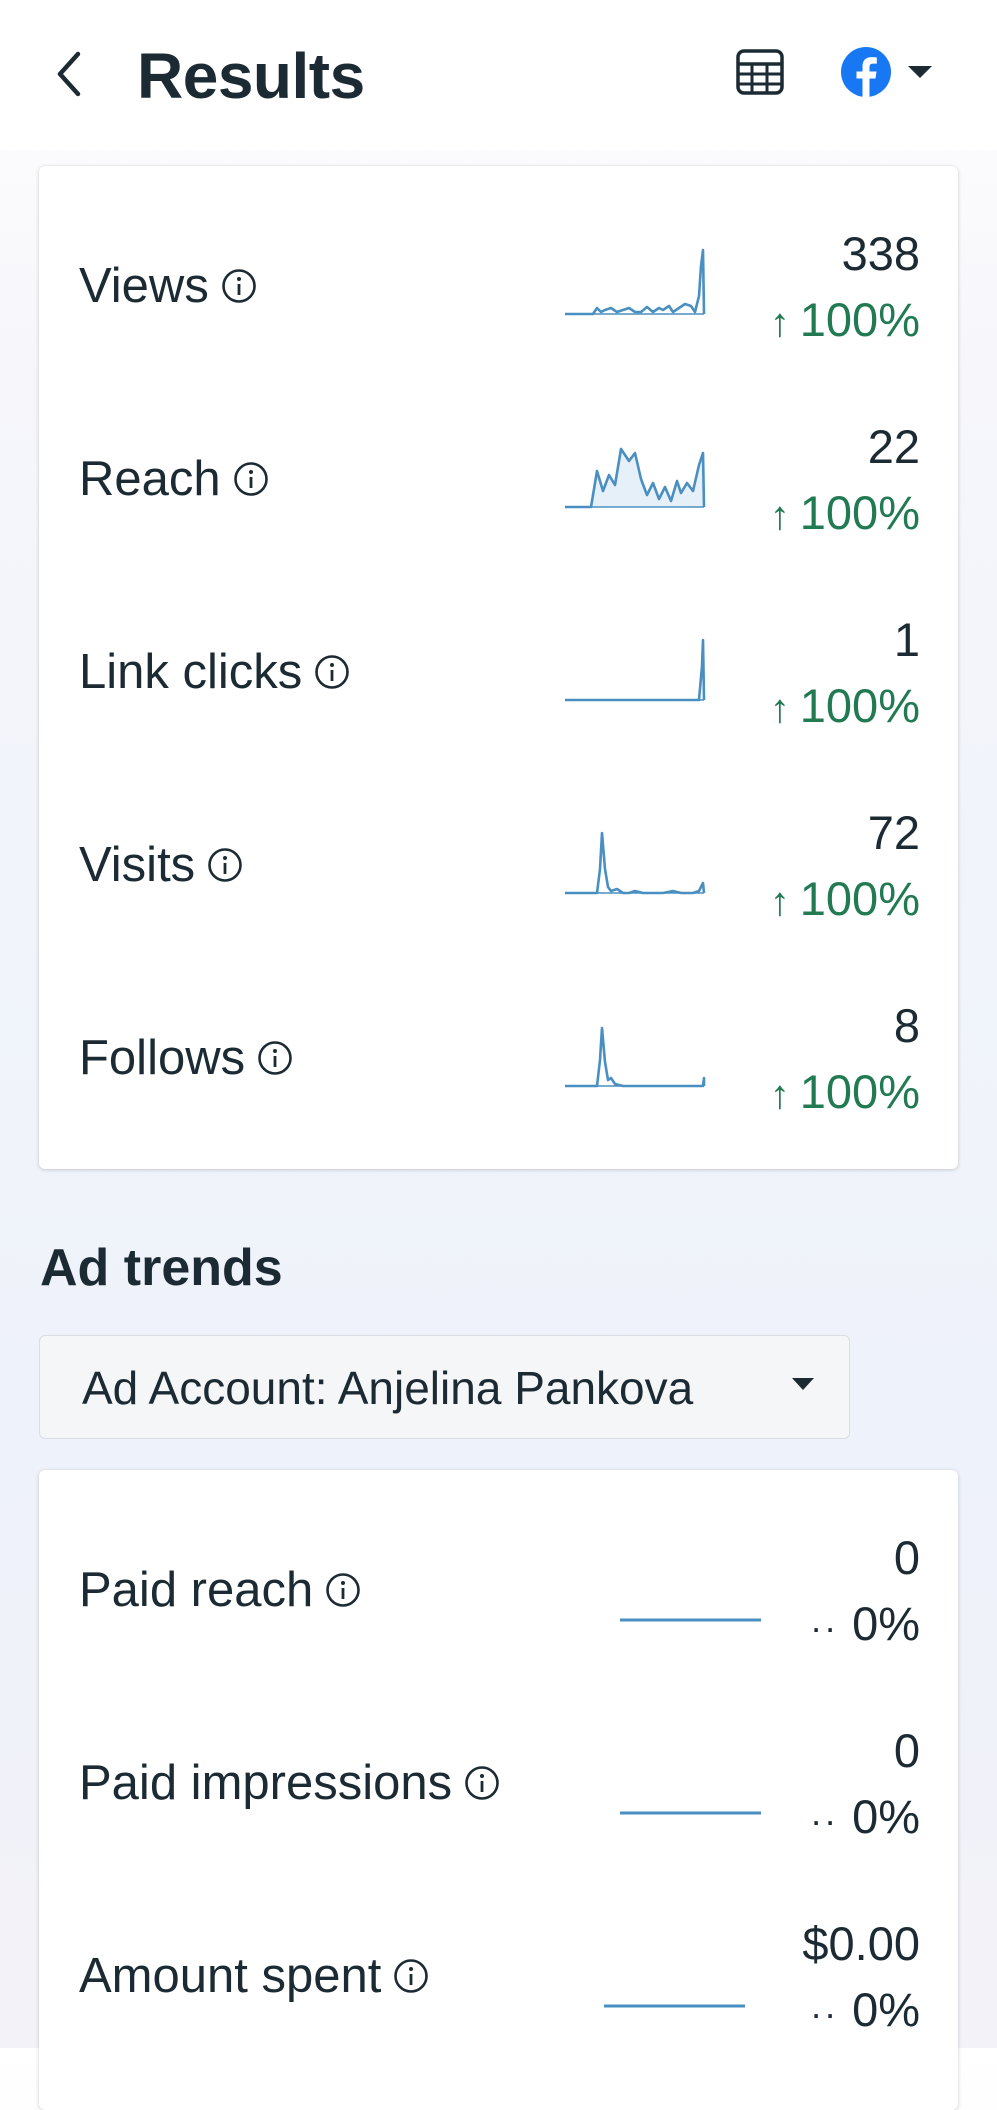 This screenshot has height=2110, width=997. What do you see at coordinates (144, 286) in the screenshot?
I see `metric-name: Views` at bounding box center [144, 286].